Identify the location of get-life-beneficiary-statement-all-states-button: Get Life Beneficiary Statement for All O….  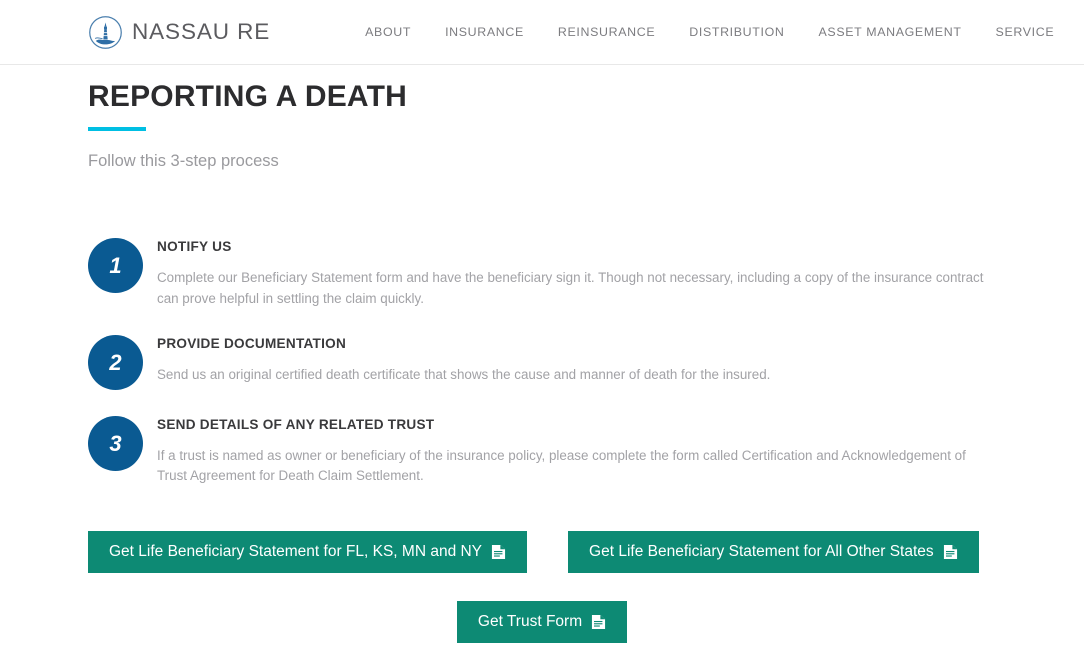
(773, 552).